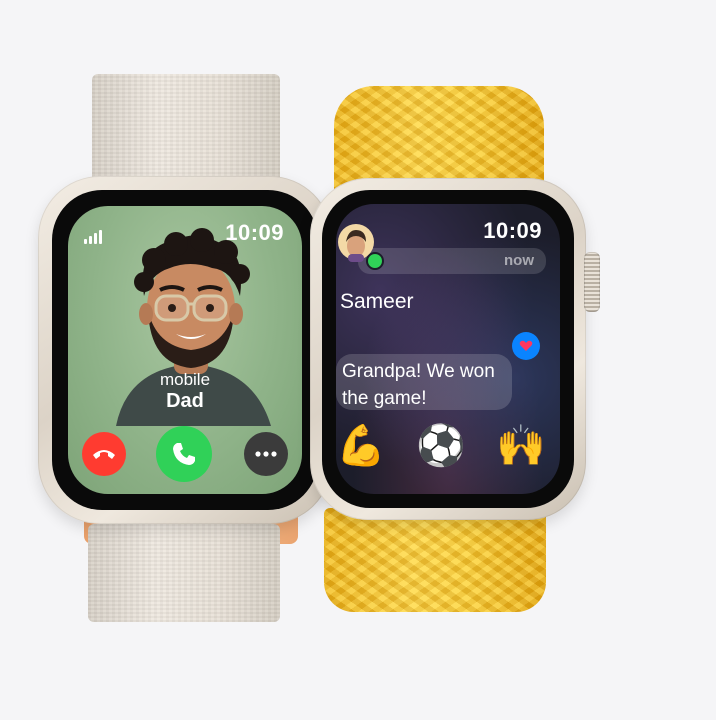  I want to click on phone-hangup-icon, so click(104, 454).